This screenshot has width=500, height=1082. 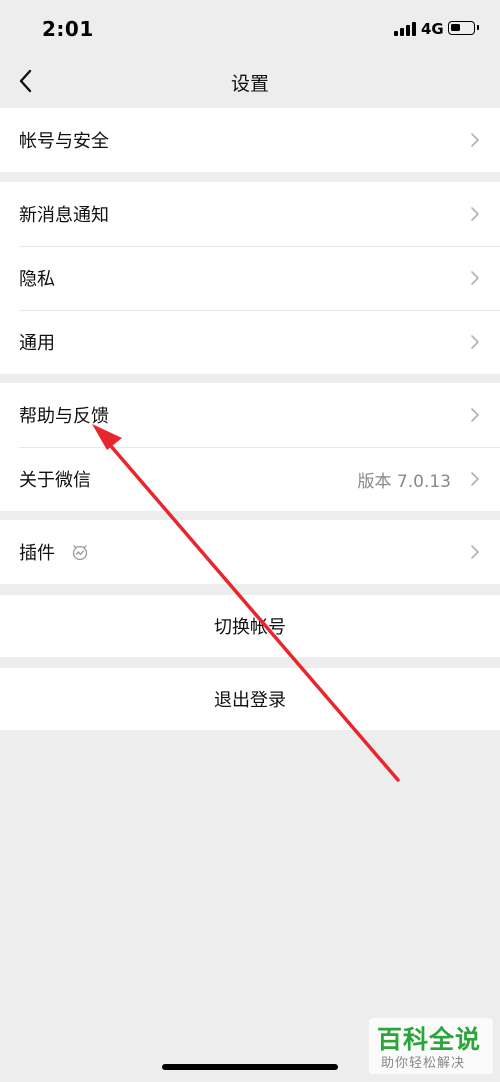 What do you see at coordinates (250, 29) in the screenshot?
I see `status-bar: 2:01 4G` at bounding box center [250, 29].